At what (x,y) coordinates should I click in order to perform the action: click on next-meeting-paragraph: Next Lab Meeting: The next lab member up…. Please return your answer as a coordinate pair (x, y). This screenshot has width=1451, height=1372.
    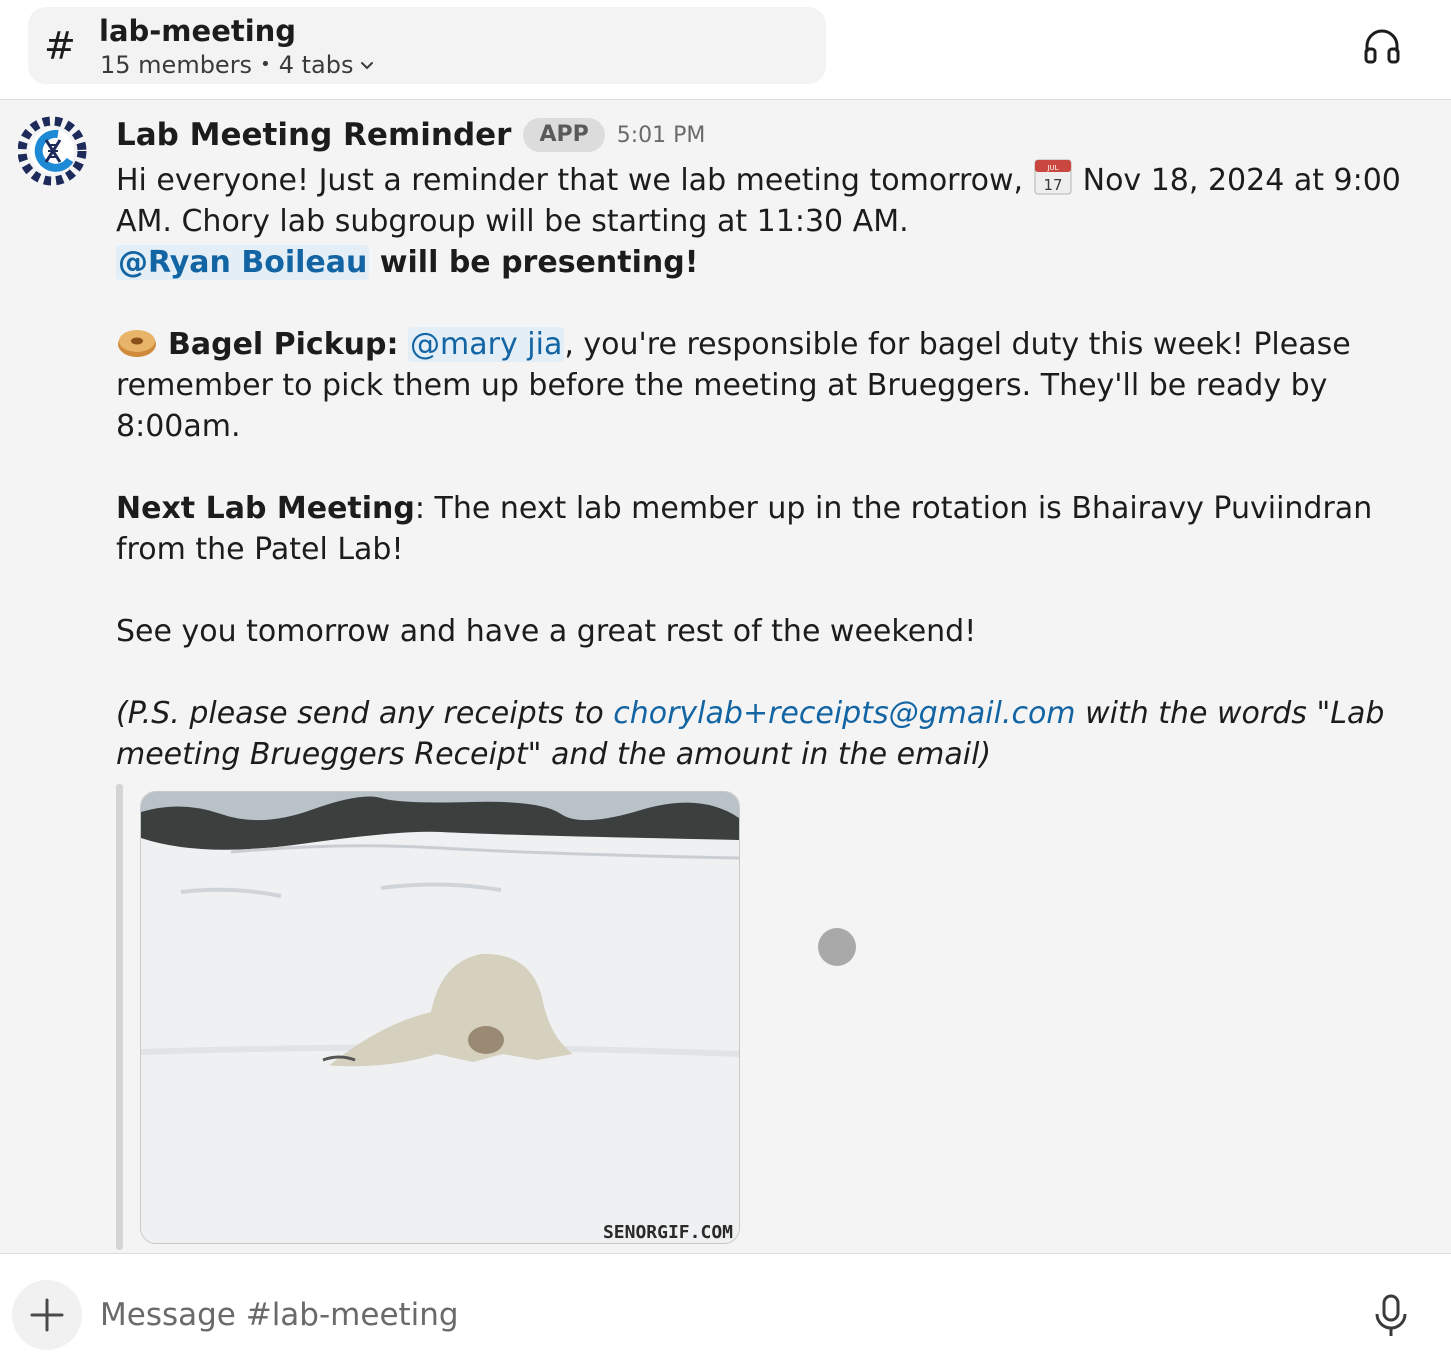
    Looking at the image, I should click on (766, 529).